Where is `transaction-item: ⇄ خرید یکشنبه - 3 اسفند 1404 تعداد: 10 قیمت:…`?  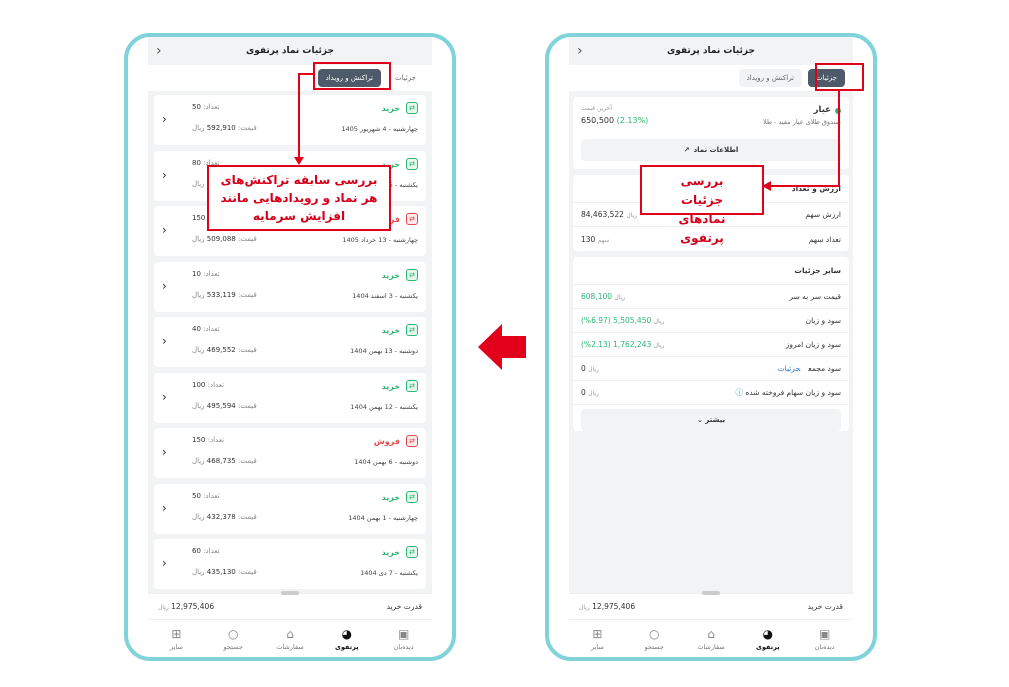 transaction-item: ⇄ خرید یکشنبه - 3 اسفند 1404 تعداد: 10 قیمت:… is located at coordinates (290, 286).